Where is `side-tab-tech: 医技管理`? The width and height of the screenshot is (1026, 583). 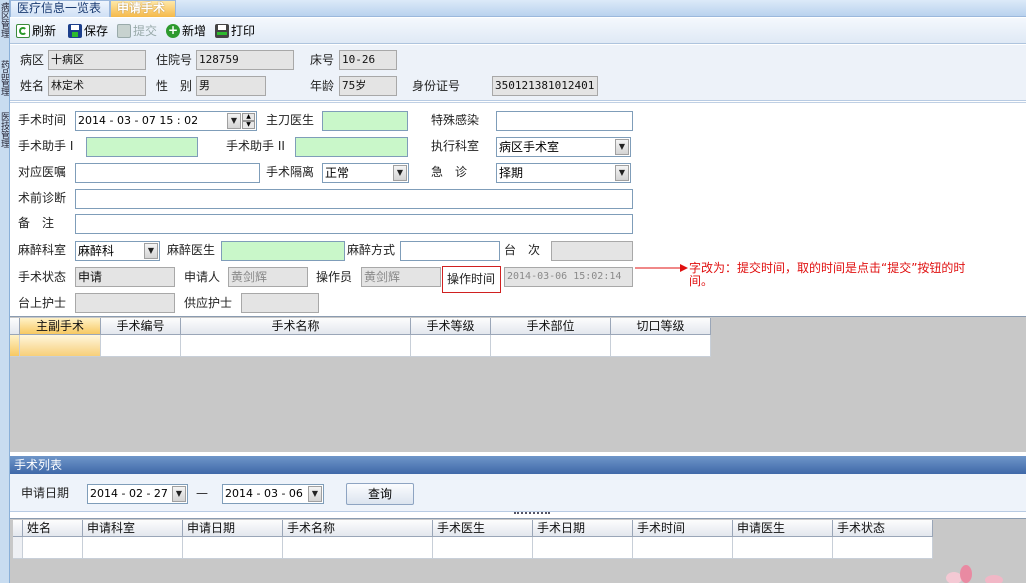
side-tab-tech: 医技管理 is located at coordinates (4, 130).